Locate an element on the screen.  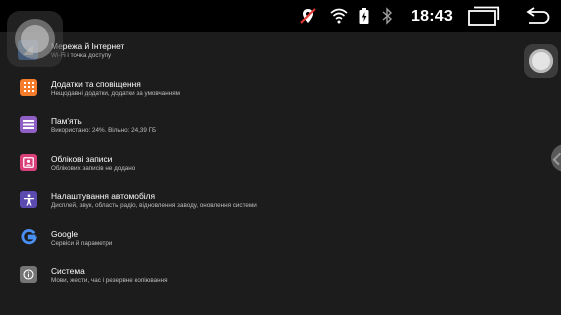
setting-subtitle: Нещодавні додатки, додатки за умовчанням is located at coordinates (115, 93).